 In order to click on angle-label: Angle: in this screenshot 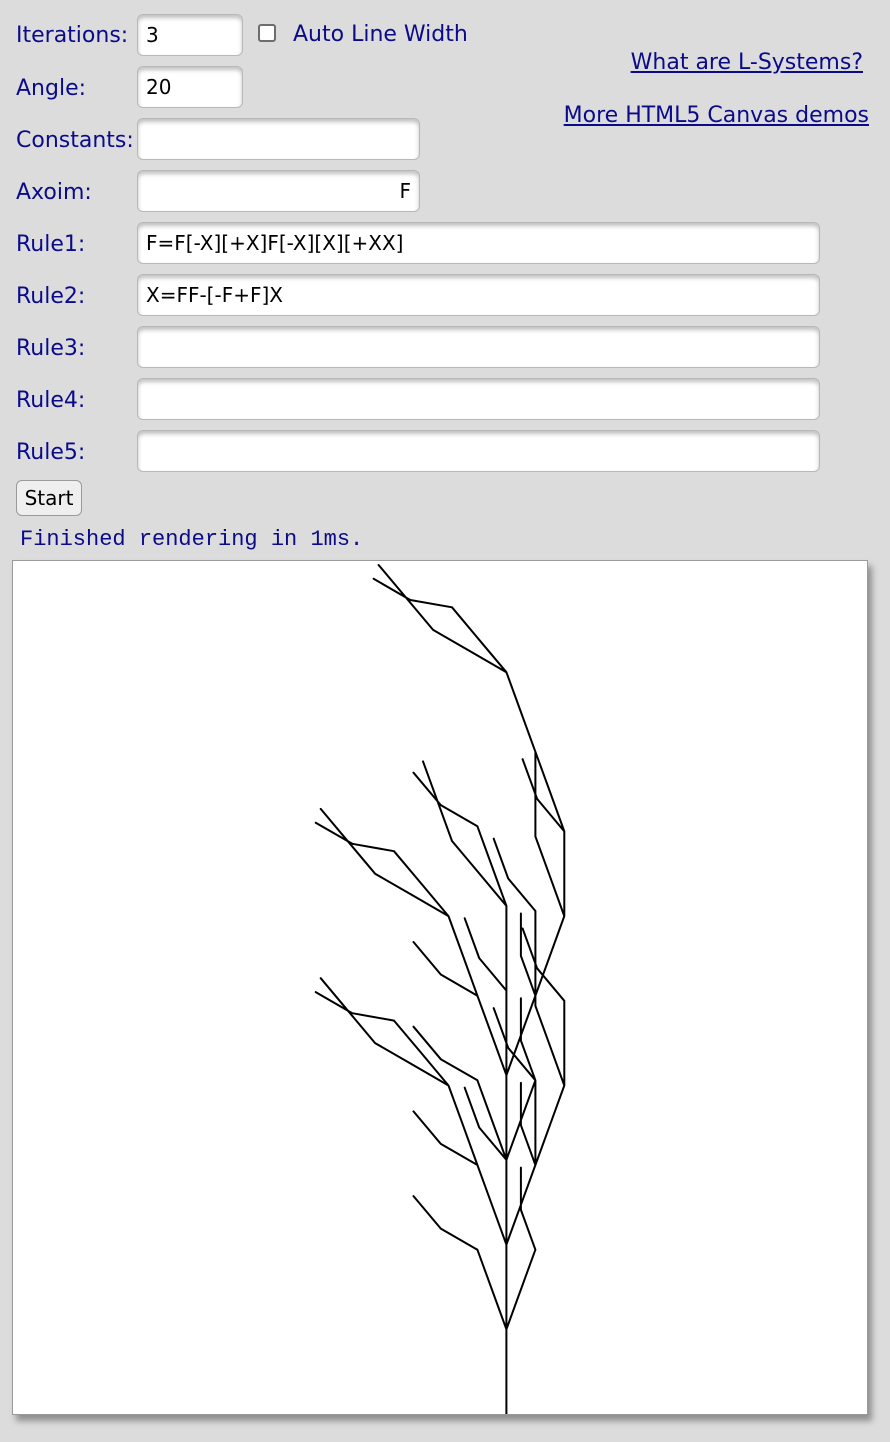, I will do `click(51, 88)`.